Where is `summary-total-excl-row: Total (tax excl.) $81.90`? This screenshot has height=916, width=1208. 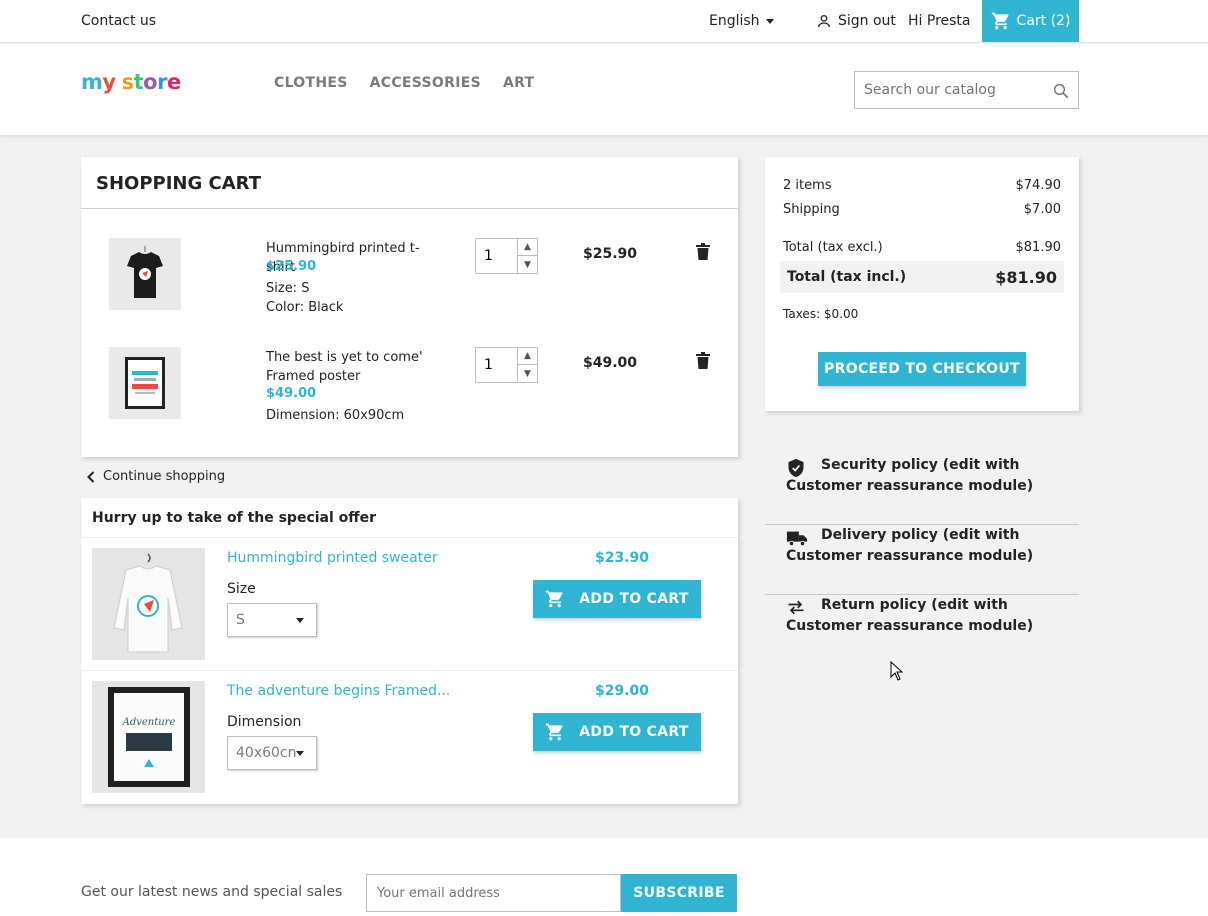
summary-total-excl-row: Total (tax excl.) $81.90 is located at coordinates (922, 247).